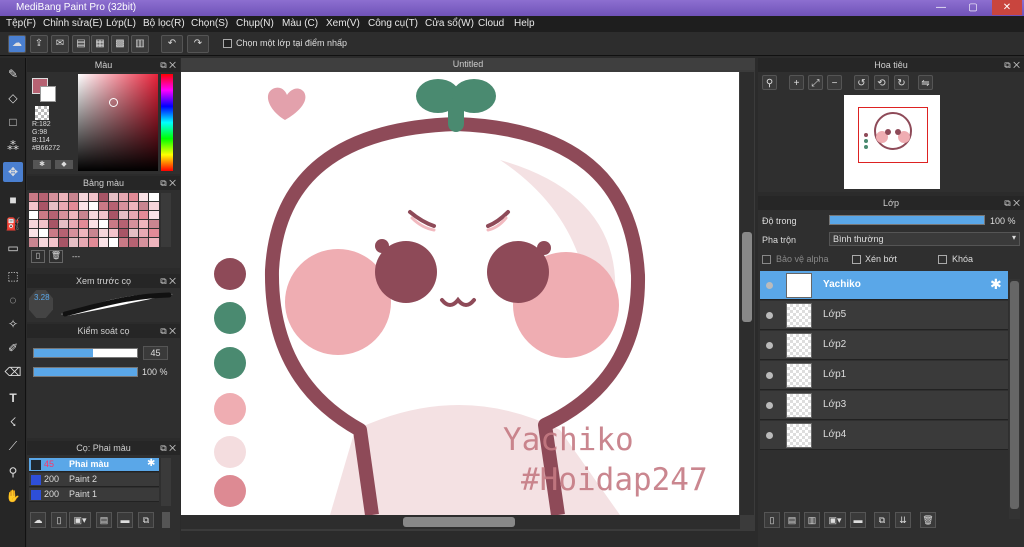  Describe the element at coordinates (924, 239) in the screenshot. I see `blend-mode-select: Bình thường ▾` at that location.